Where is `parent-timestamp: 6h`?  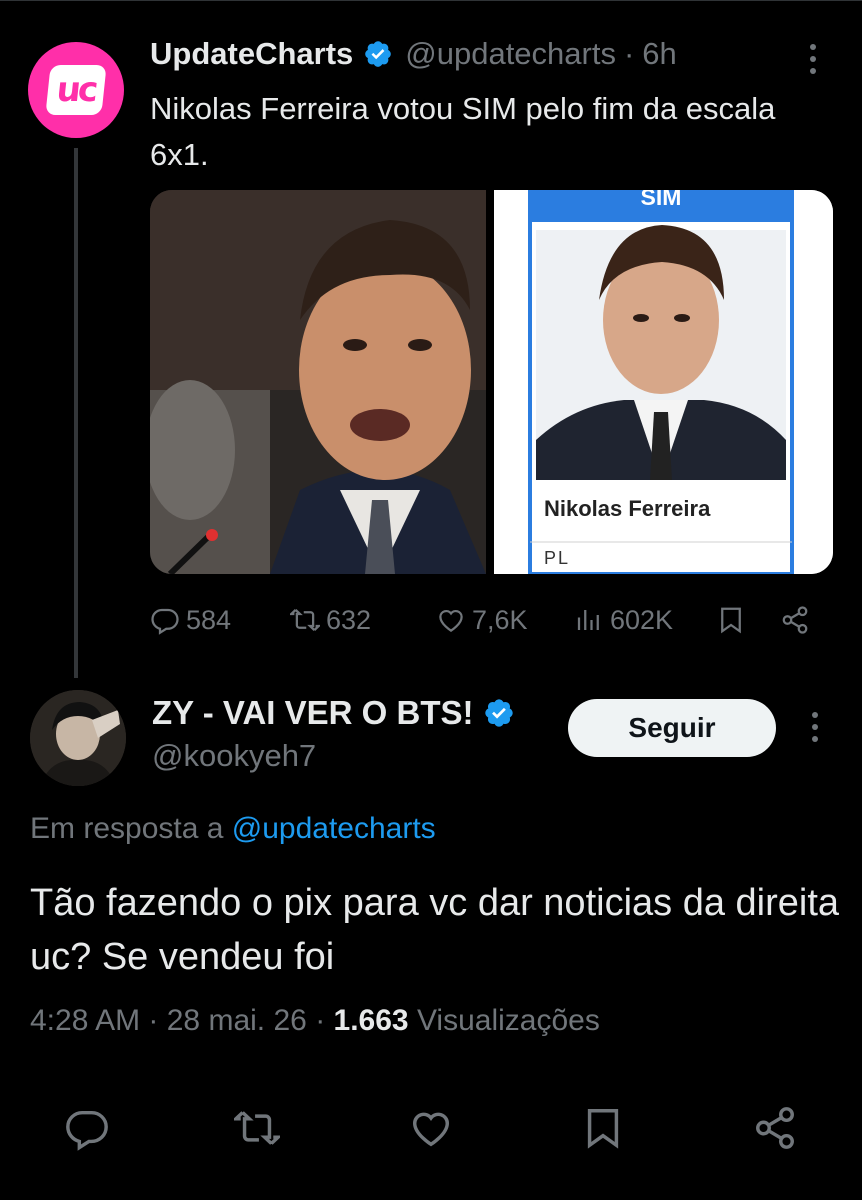
parent-timestamp: 6h is located at coordinates (659, 54).